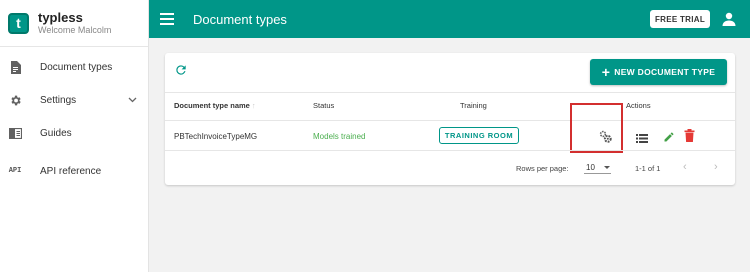 Image resolution: width=750 pixels, height=272 pixels. I want to click on column-header-label: Document type name, so click(212, 105).